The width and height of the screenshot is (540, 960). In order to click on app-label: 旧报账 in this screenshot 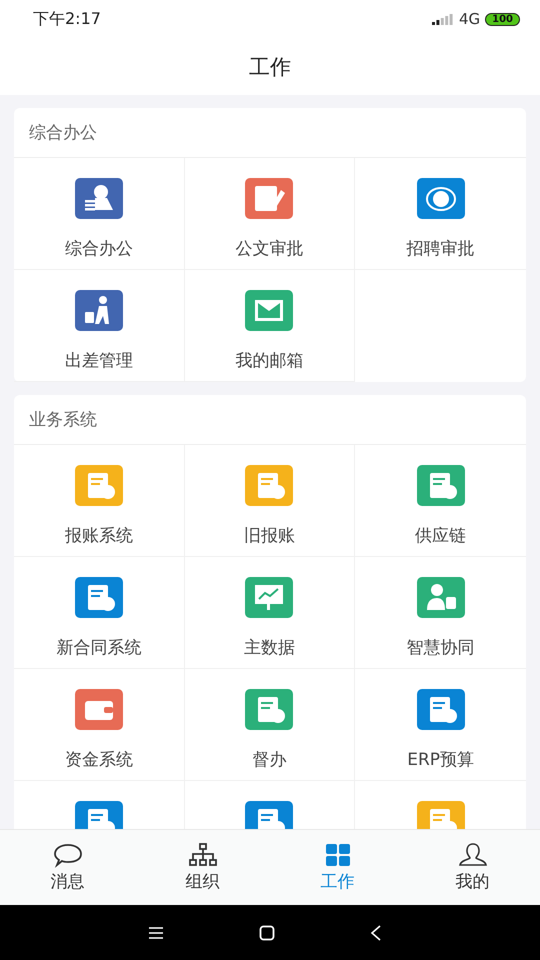, I will do `click(269, 536)`.